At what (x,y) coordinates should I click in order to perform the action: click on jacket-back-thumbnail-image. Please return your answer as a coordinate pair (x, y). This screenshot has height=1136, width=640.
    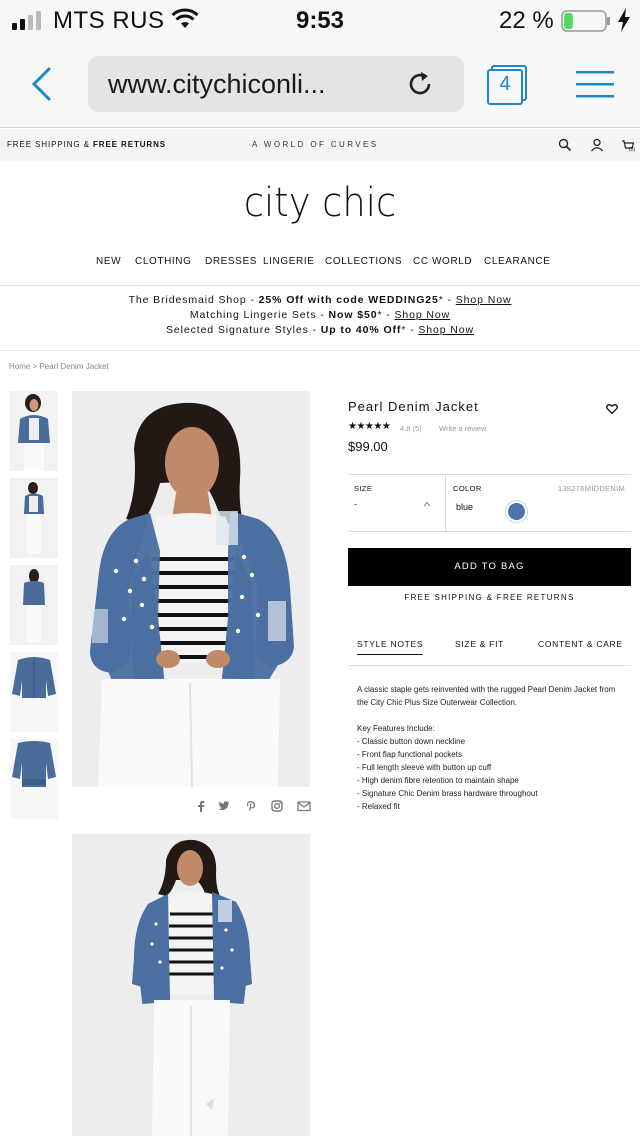
    Looking at the image, I should click on (34, 779).